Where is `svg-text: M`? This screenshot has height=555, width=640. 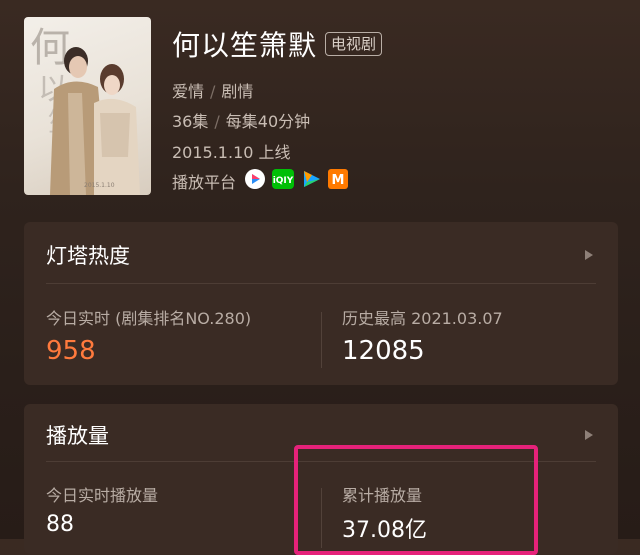 svg-text: M is located at coordinates (338, 180).